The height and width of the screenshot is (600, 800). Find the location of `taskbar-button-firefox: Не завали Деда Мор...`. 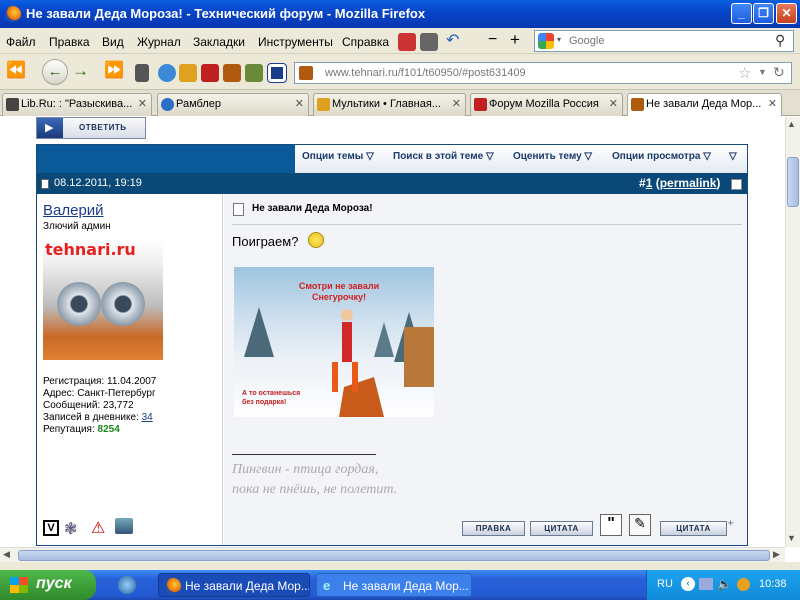

taskbar-button-firefox: Не завали Деда Мор... is located at coordinates (234, 585).